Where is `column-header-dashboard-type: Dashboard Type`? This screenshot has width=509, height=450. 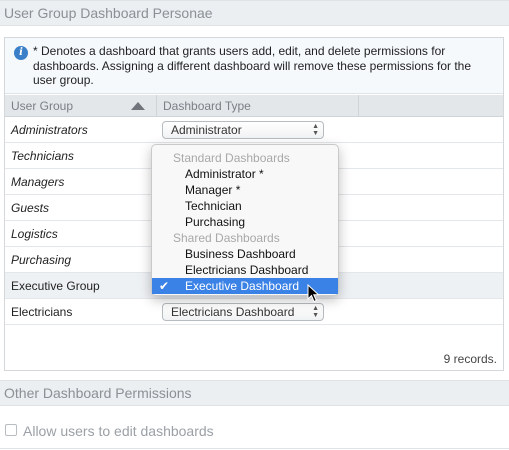
column-header-dashboard-type: Dashboard Type is located at coordinates (258, 106).